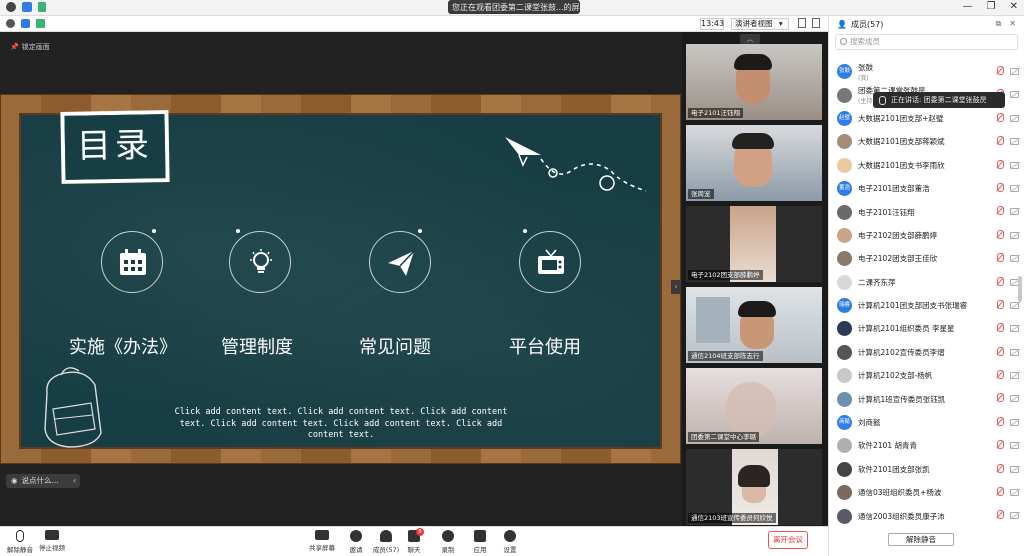 This screenshot has width=1024, height=556. Describe the element at coordinates (865, 41) in the screenshot. I see `search-placeholder: 搜索成员` at that location.